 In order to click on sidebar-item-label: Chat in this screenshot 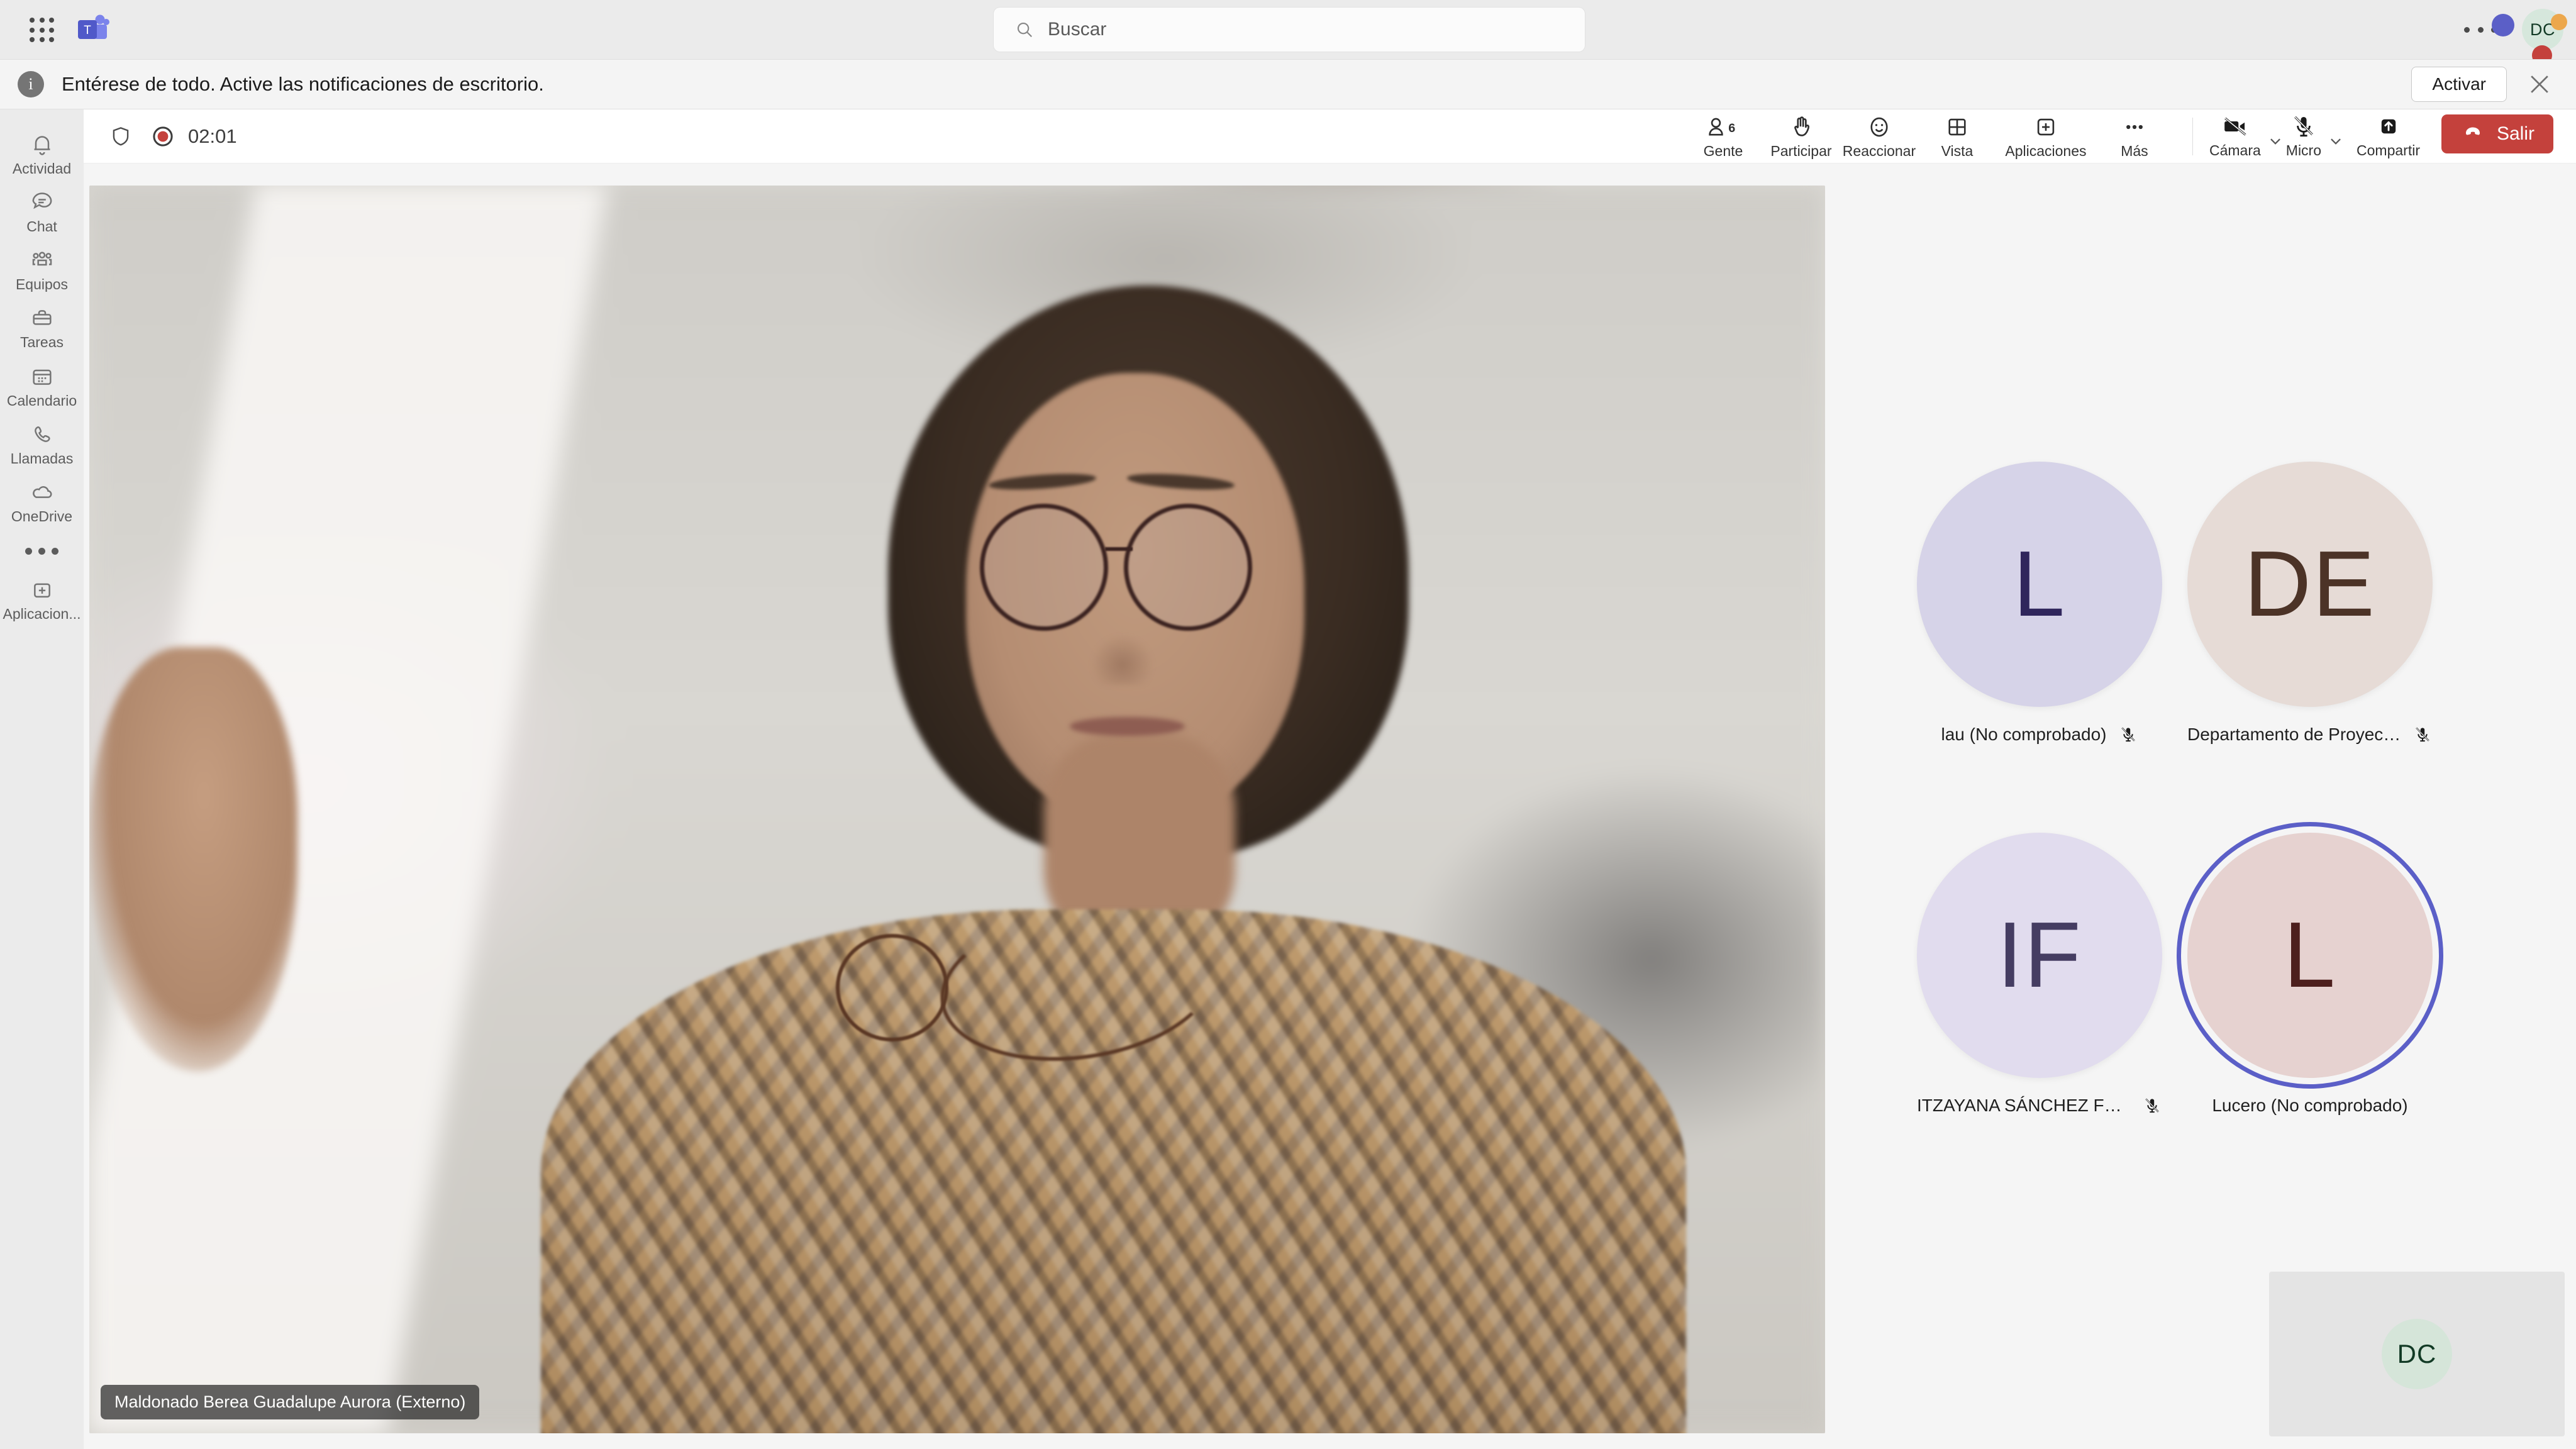, I will do `click(41, 227)`.